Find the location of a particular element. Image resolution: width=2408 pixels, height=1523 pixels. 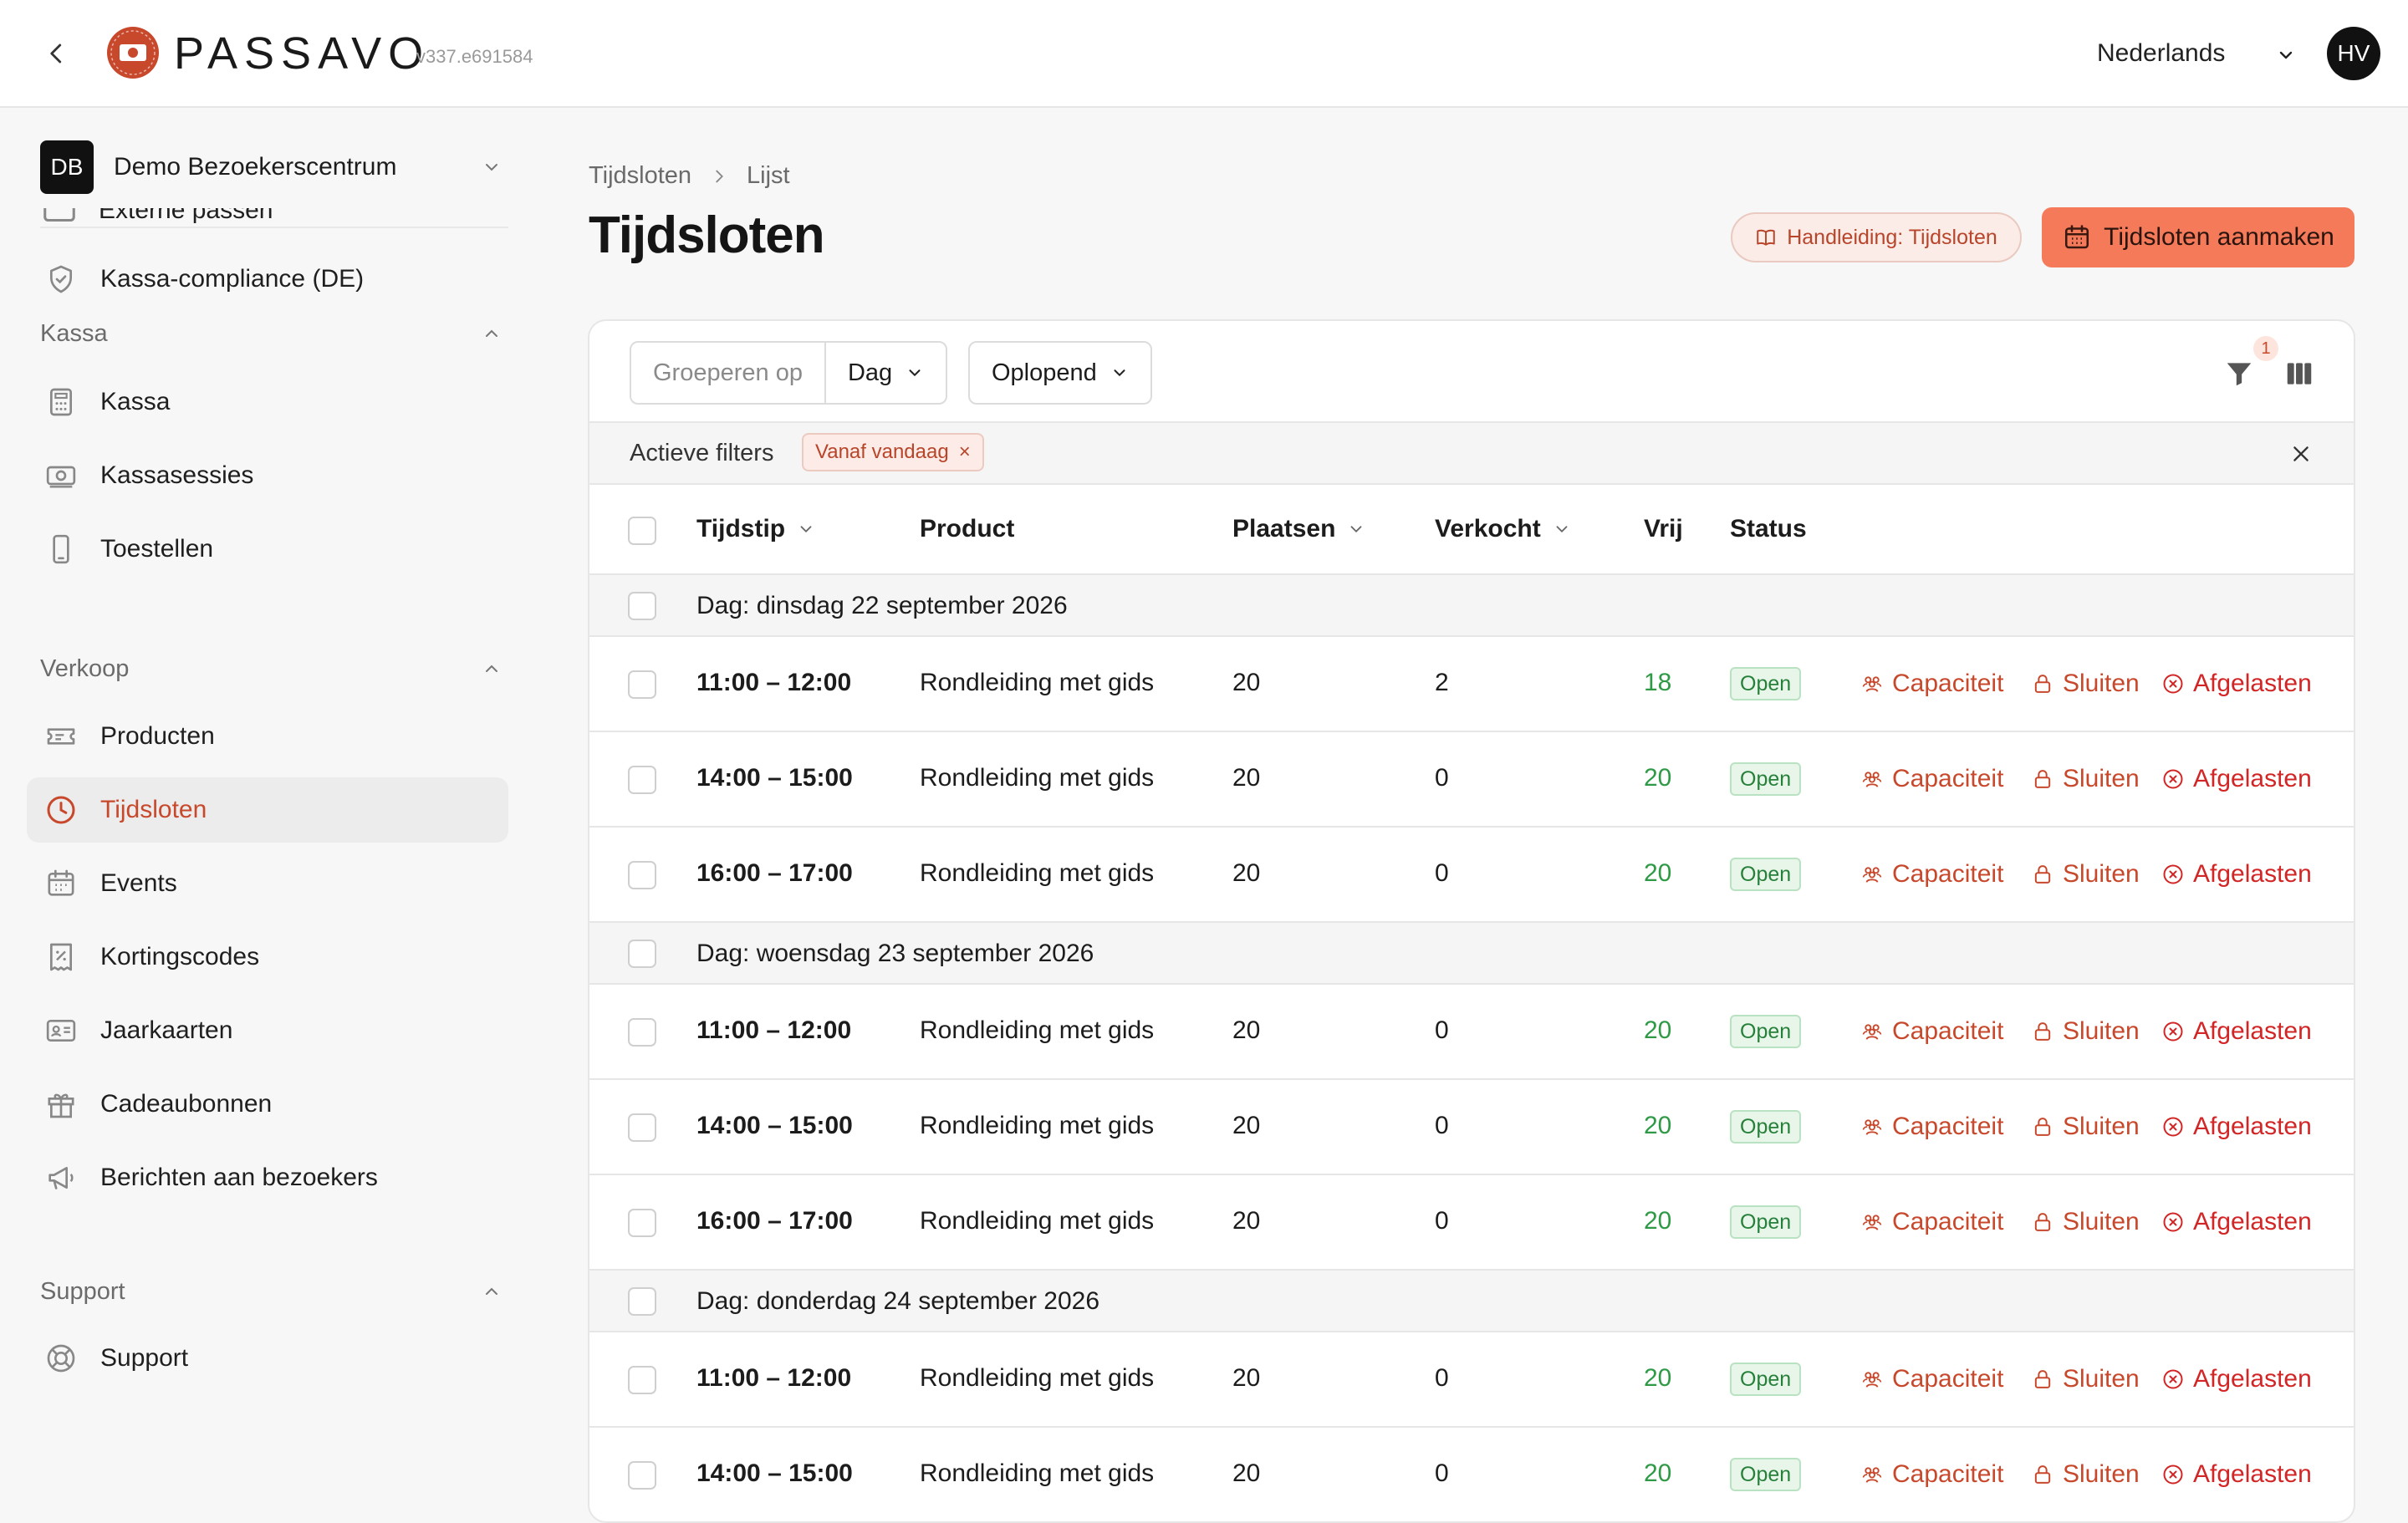

group-by-select: Dag is located at coordinates (886, 373).